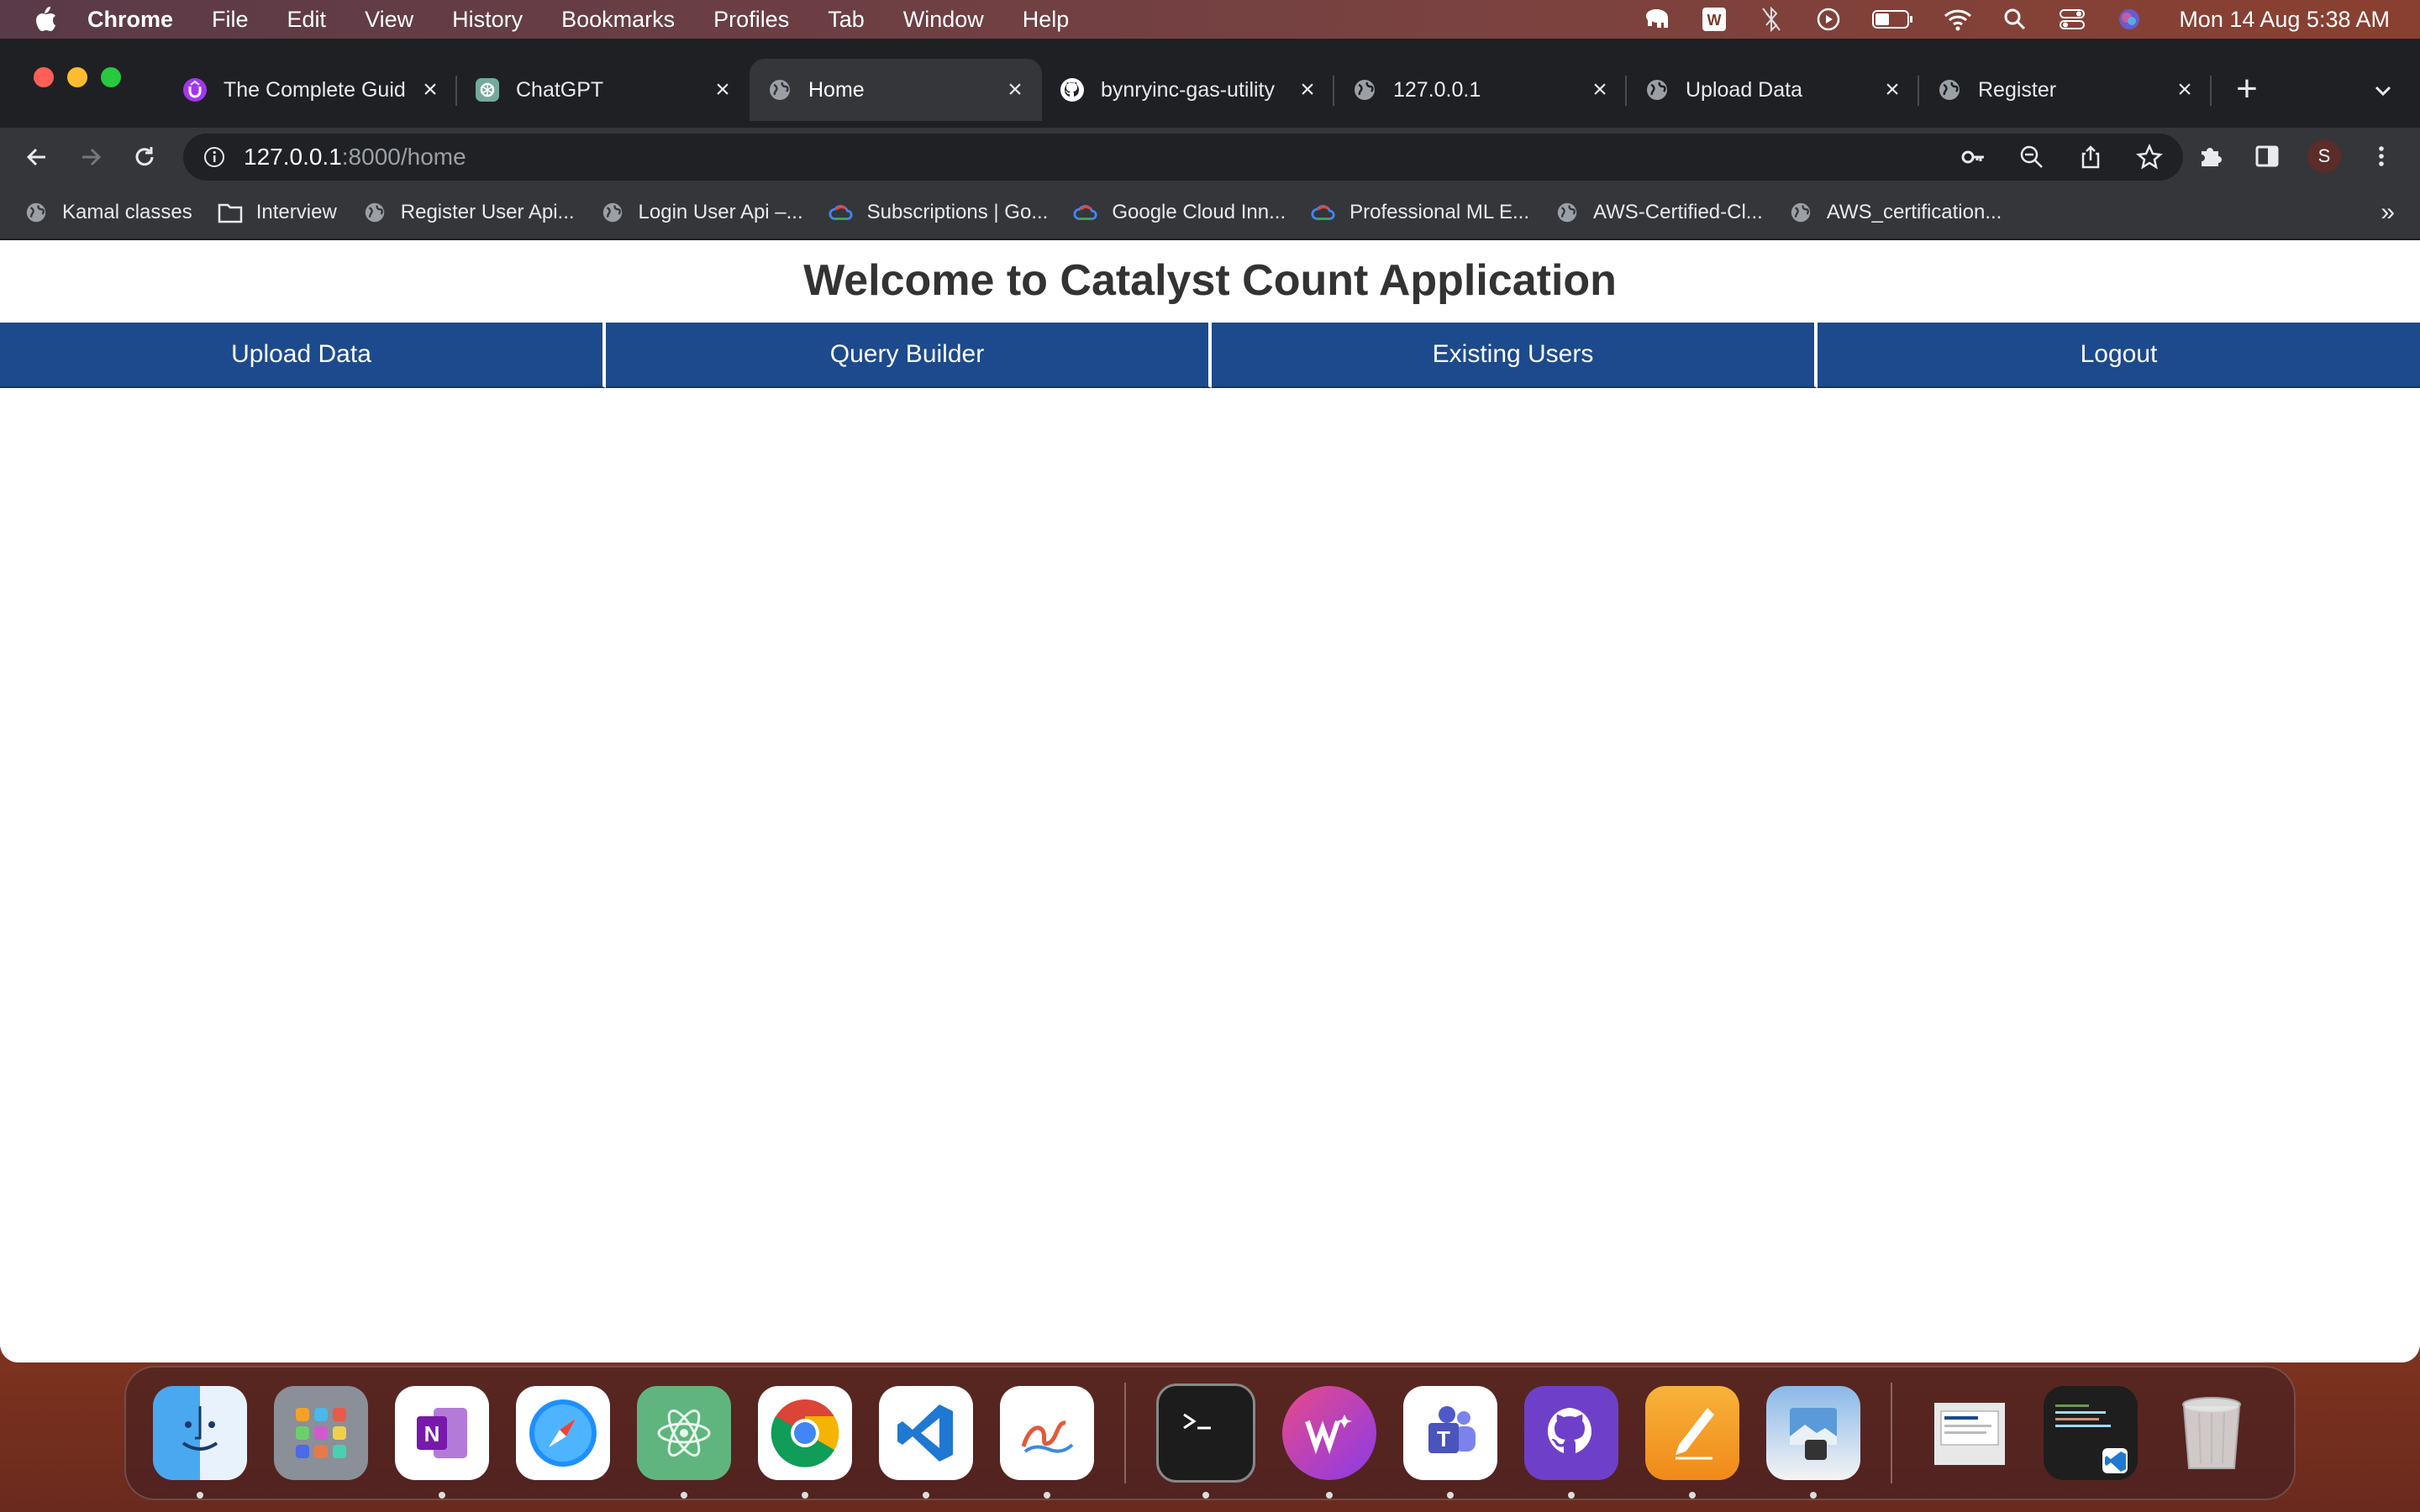  I want to click on new-tab-button: +, so click(2246, 90).